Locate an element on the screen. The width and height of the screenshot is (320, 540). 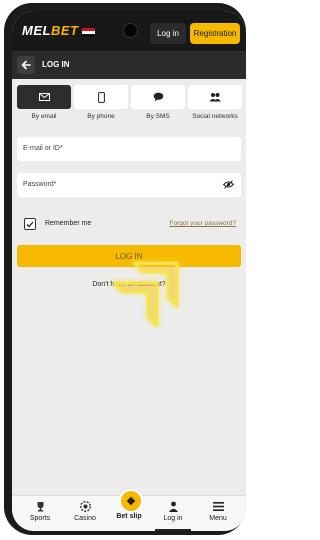
user-icon is located at coordinates (173, 506).